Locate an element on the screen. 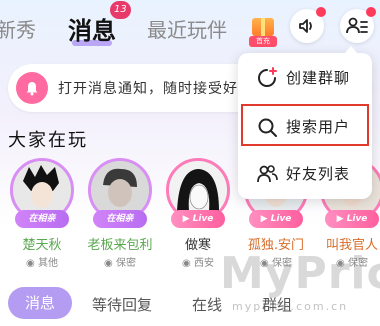 This screenshot has width=380, height=326. contacts-menu-button is located at coordinates (358, 25).